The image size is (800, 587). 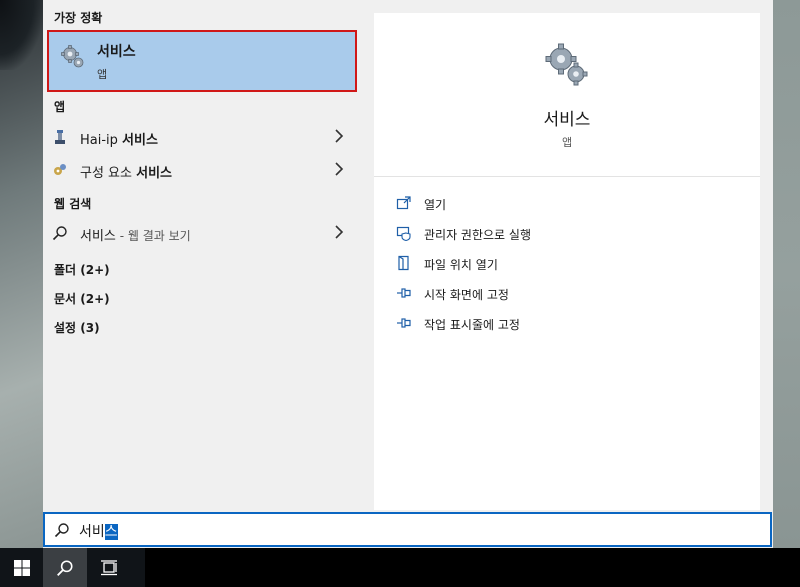 I want to click on taskbar, so click(x=400, y=567).